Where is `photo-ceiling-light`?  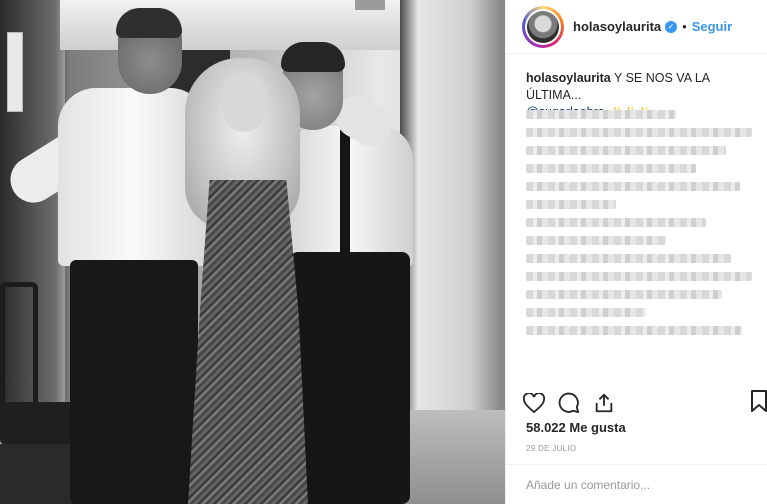
photo-ceiling-light is located at coordinates (370, 5).